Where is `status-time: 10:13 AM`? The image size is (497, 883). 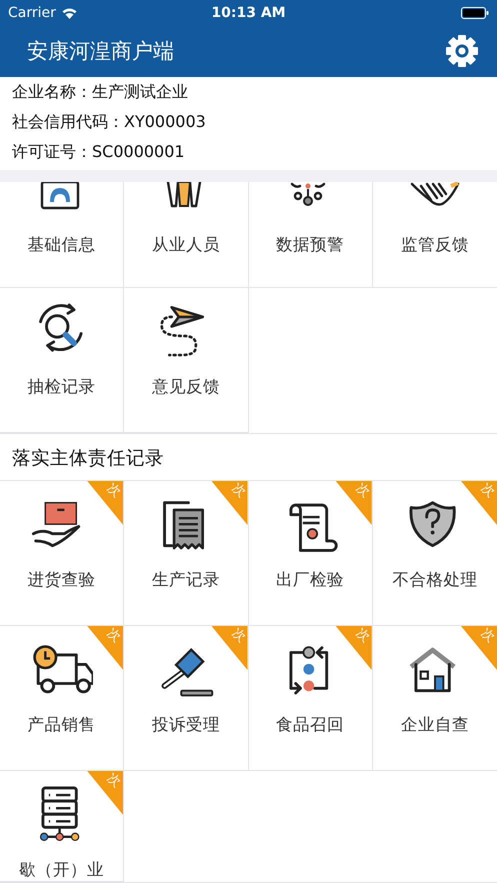
status-time: 10:13 AM is located at coordinates (248, 12).